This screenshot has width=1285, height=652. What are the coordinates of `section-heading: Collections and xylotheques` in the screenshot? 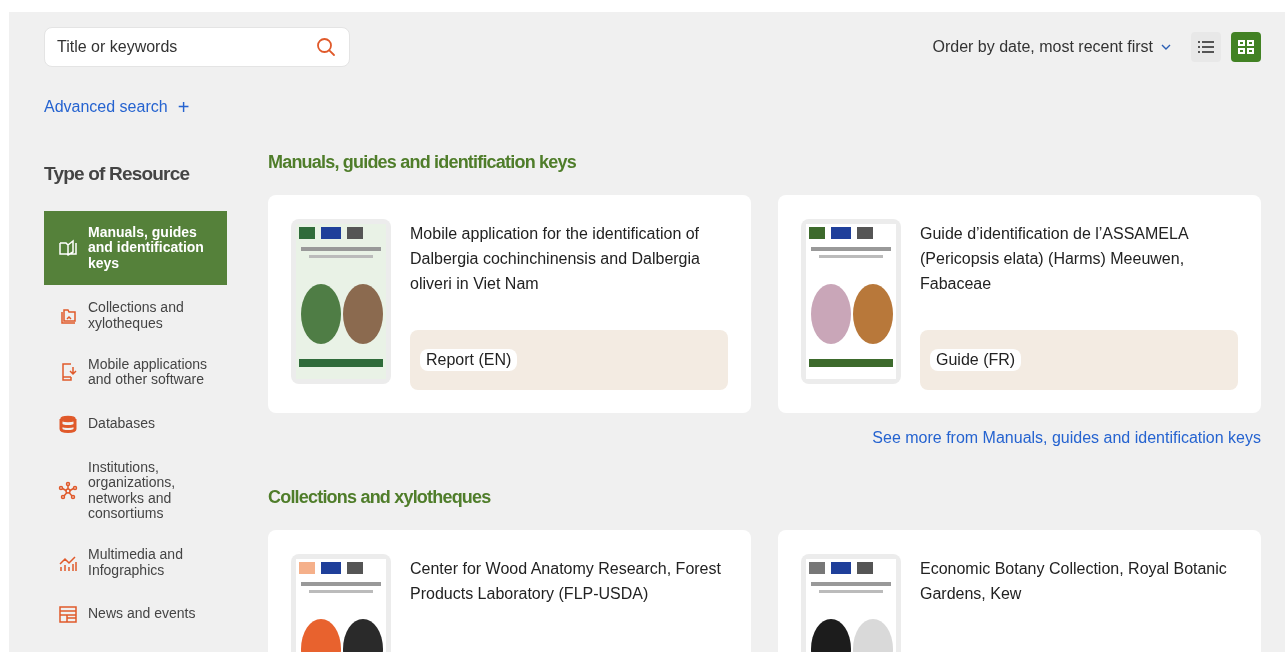 It's located at (380, 497).